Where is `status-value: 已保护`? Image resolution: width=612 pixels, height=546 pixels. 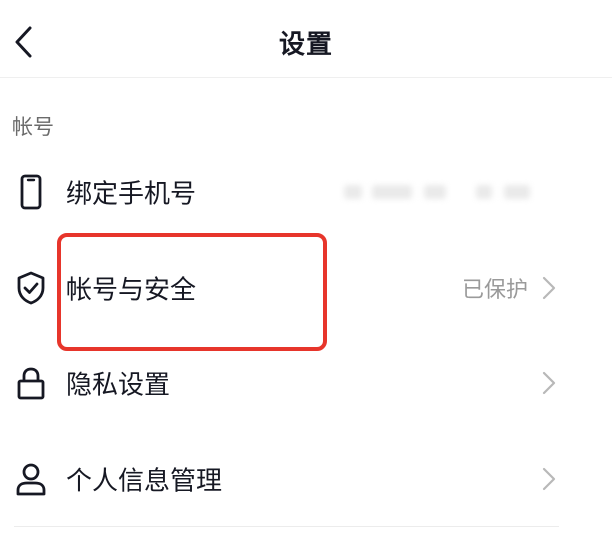 status-value: 已保护 is located at coordinates (494, 290).